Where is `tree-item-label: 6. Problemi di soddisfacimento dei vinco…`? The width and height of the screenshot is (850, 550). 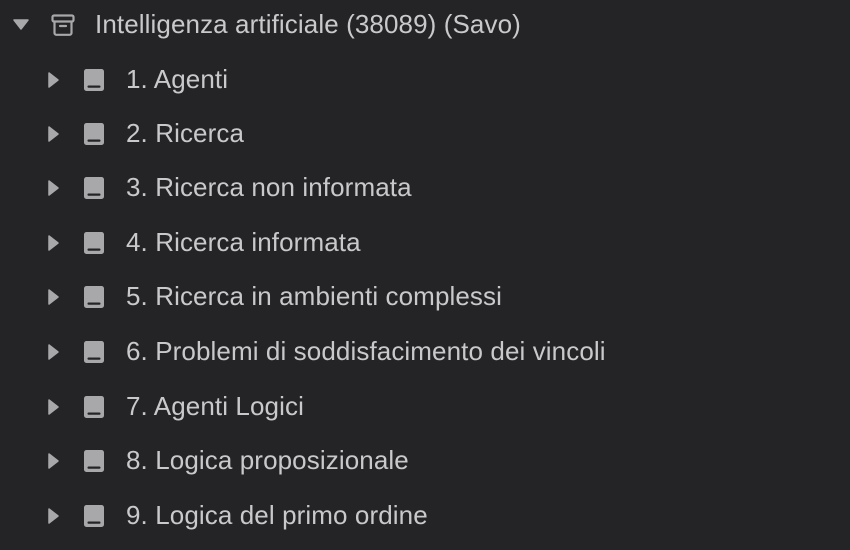
tree-item-label: 6. Problemi di soddisfacimento dei vinco… is located at coordinates (366, 351).